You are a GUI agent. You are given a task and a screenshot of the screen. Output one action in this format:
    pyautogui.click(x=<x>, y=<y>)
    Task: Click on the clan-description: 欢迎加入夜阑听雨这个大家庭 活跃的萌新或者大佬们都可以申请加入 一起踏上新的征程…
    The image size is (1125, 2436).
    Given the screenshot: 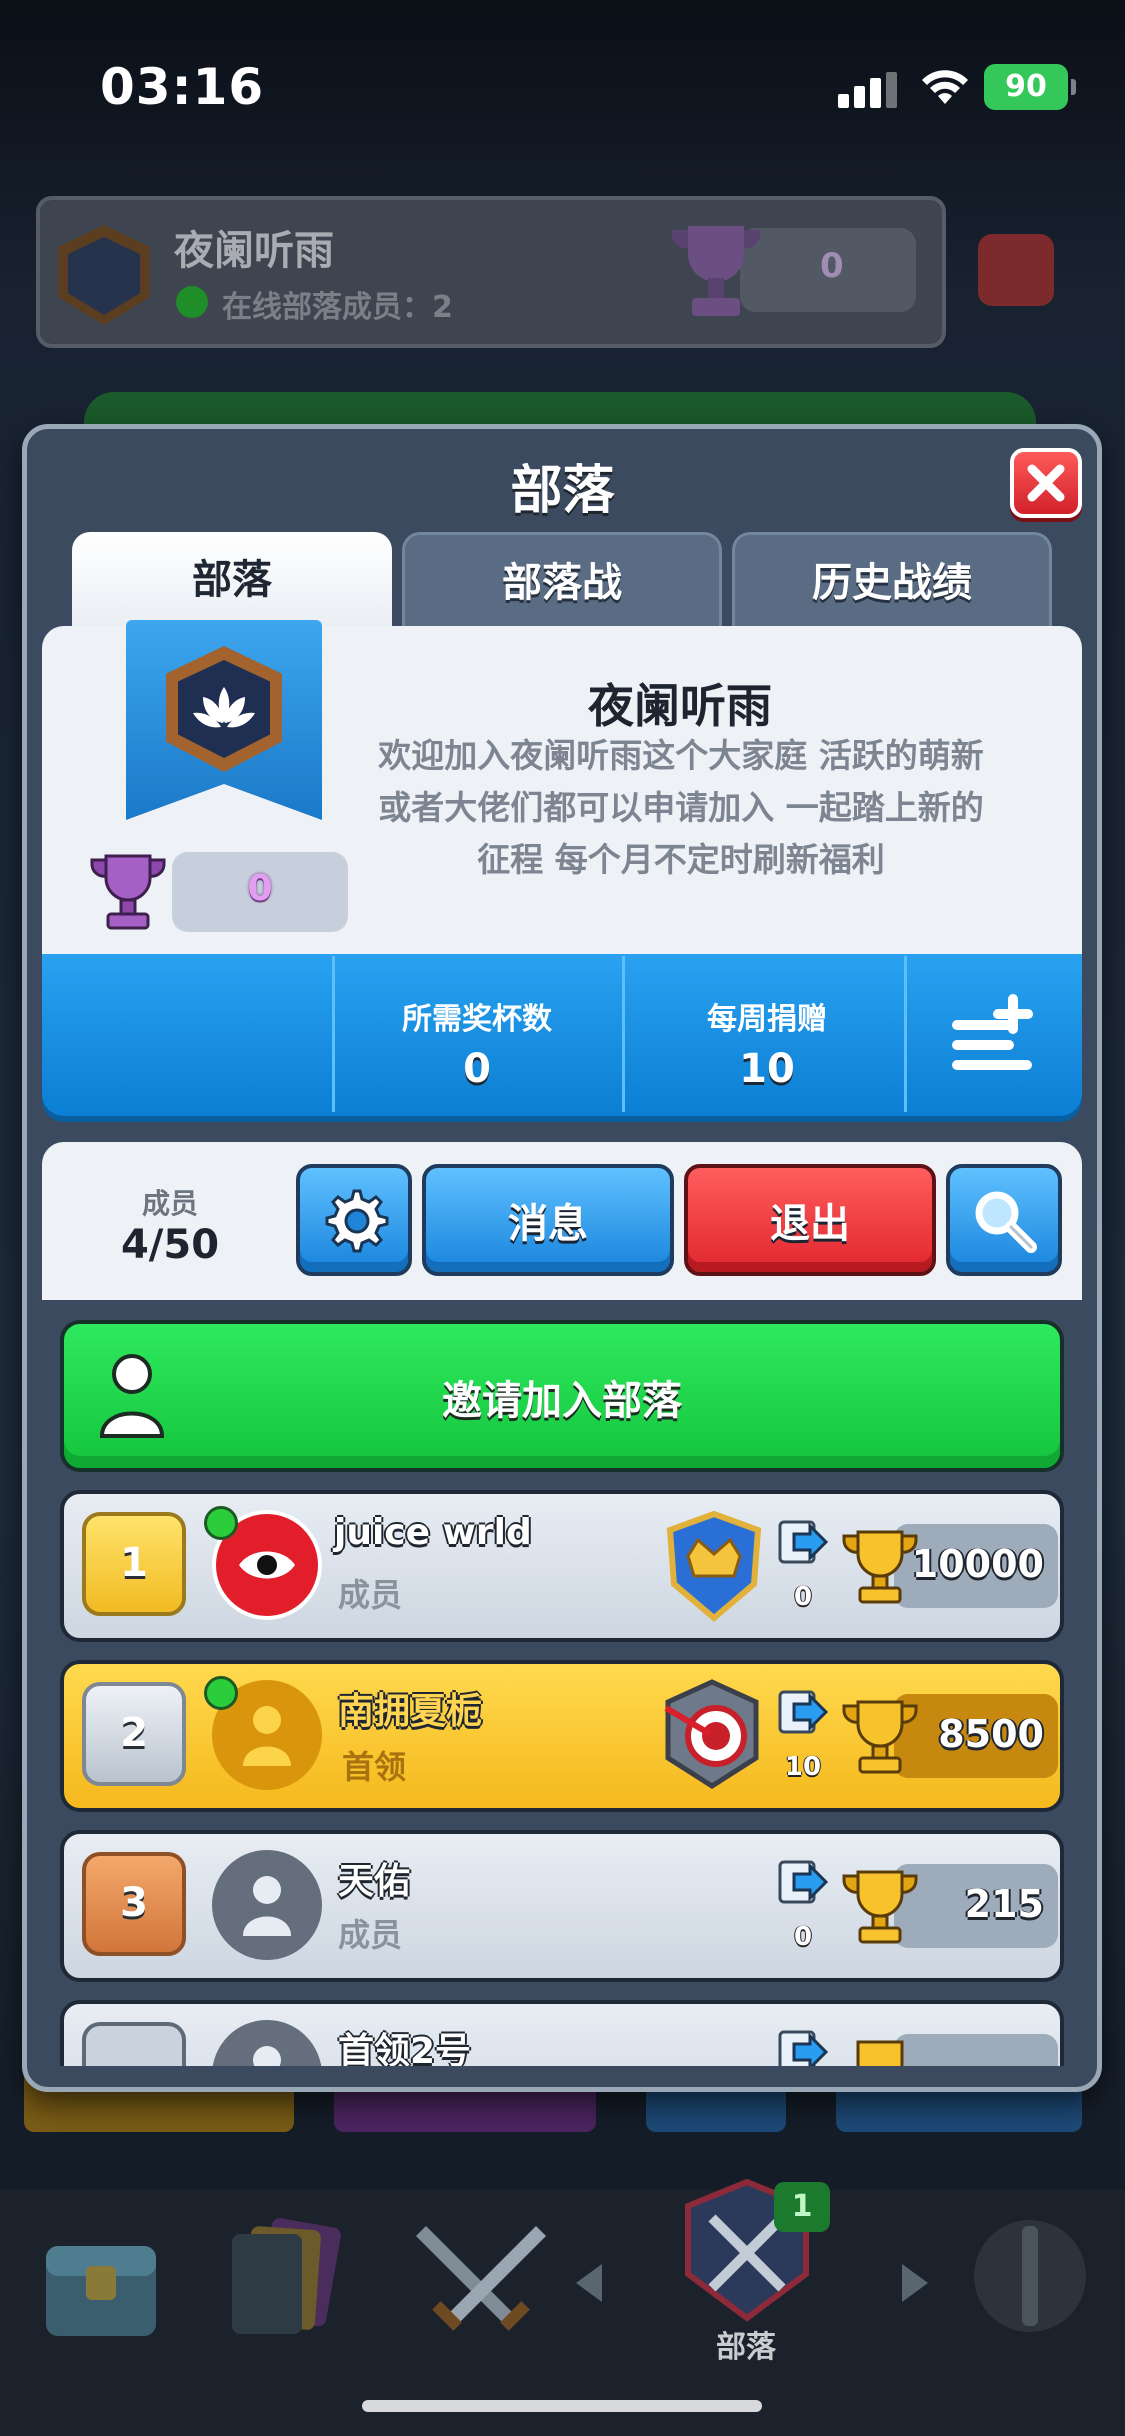 What is the action you would take?
    pyautogui.click(x=681, y=807)
    